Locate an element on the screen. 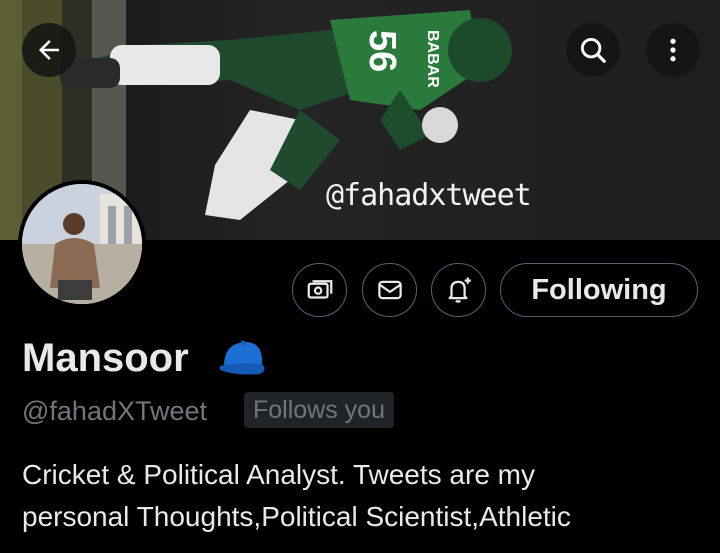 The width and height of the screenshot is (720, 553). message-button is located at coordinates (389, 290).